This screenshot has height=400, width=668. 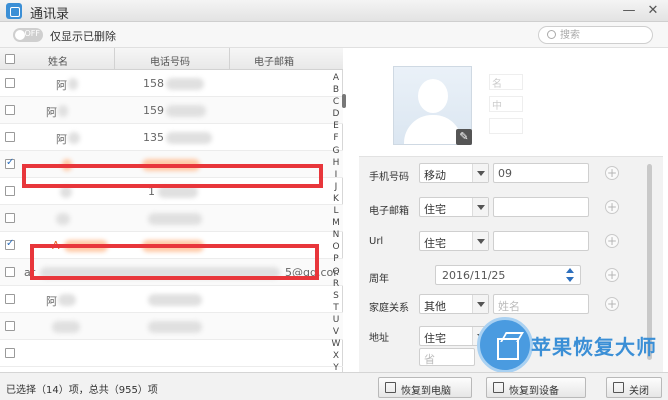 What do you see at coordinates (634, 387) in the screenshot?
I see `close-button: 关闭` at bounding box center [634, 387].